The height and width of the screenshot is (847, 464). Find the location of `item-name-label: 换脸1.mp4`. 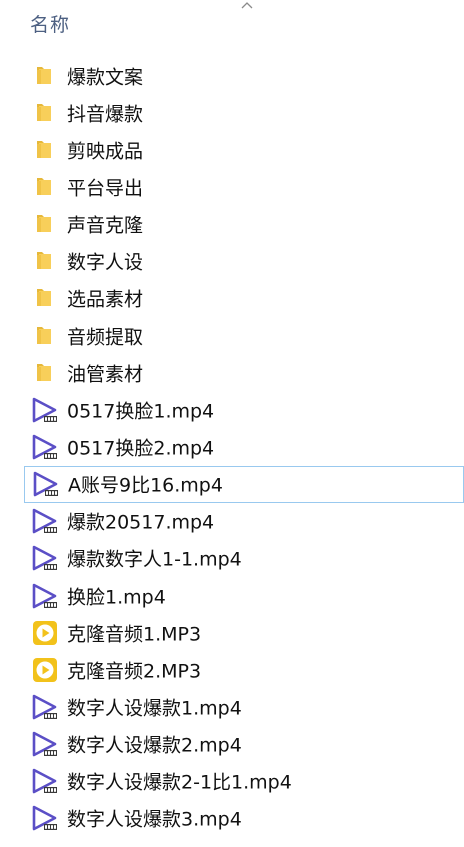

item-name-label: 换脸1.mp4 is located at coordinates (116, 597).